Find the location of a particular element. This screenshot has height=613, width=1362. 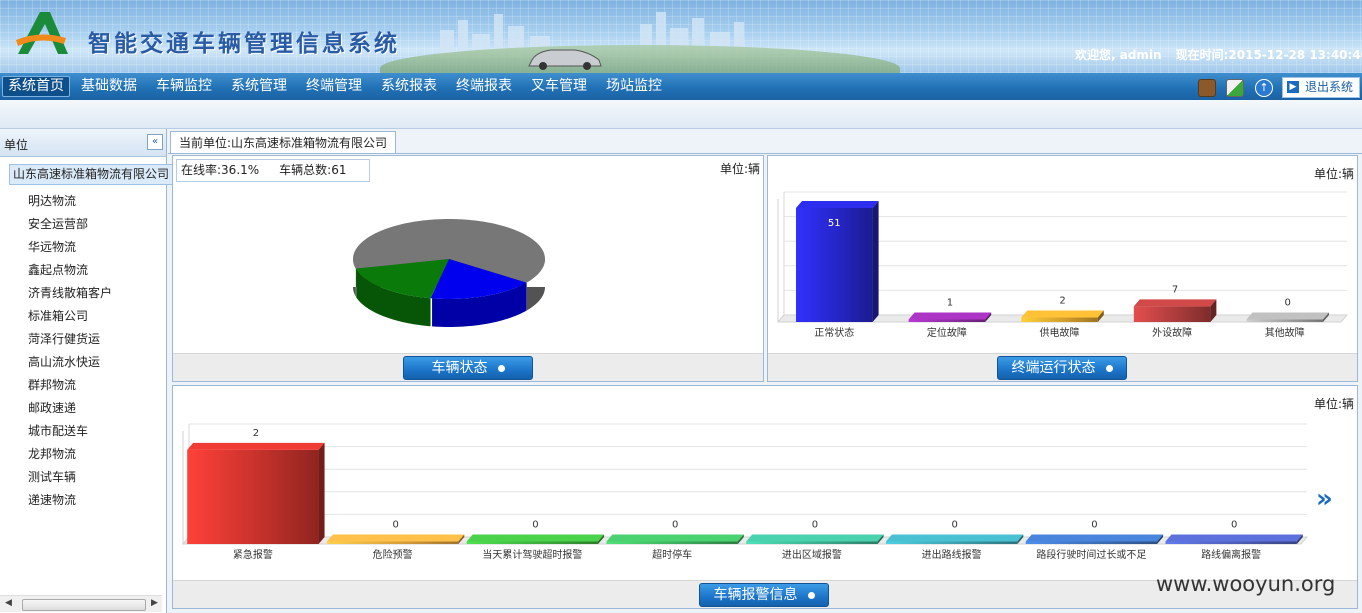

scrollbar-thumb is located at coordinates (84, 605).